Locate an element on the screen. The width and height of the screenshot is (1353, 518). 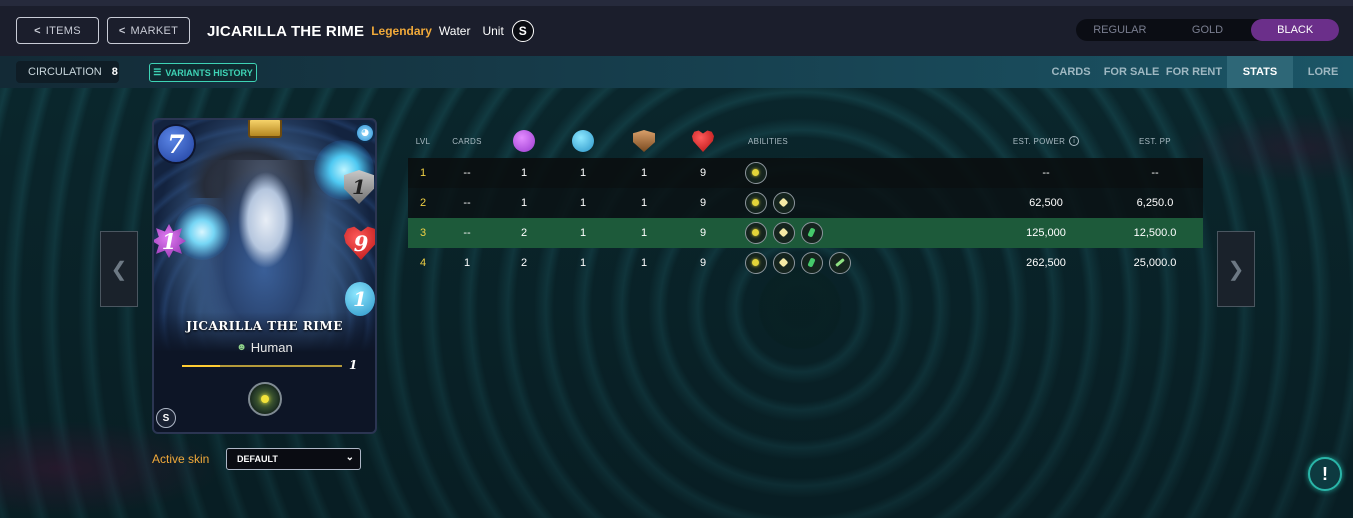
chevron-down-icon: ⌄ is located at coordinates (349, 457).